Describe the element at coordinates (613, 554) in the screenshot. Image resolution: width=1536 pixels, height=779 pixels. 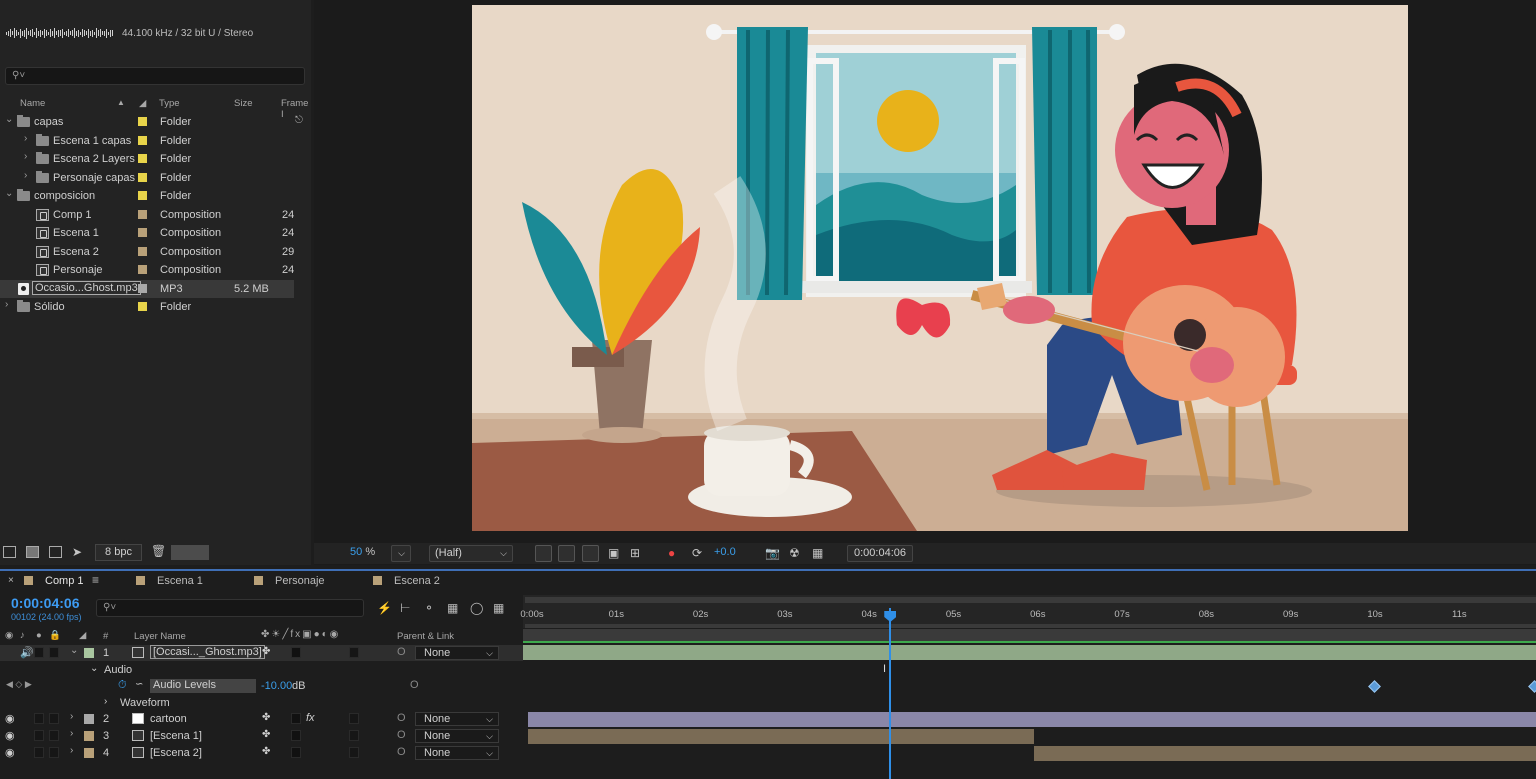
I see `region-of-interest-icon: ▣` at that location.